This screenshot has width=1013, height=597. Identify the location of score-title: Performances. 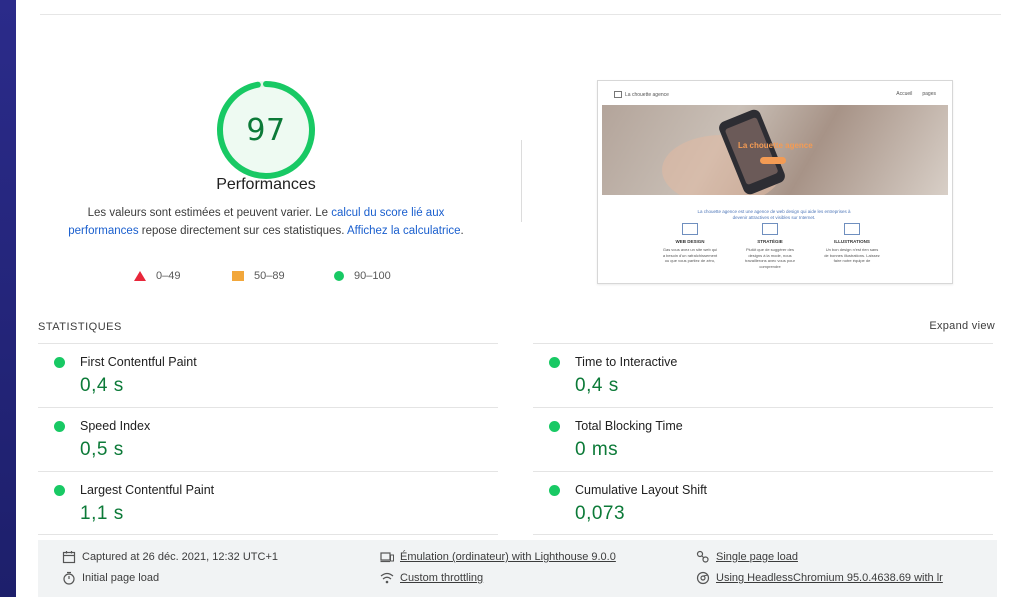
(266, 184).